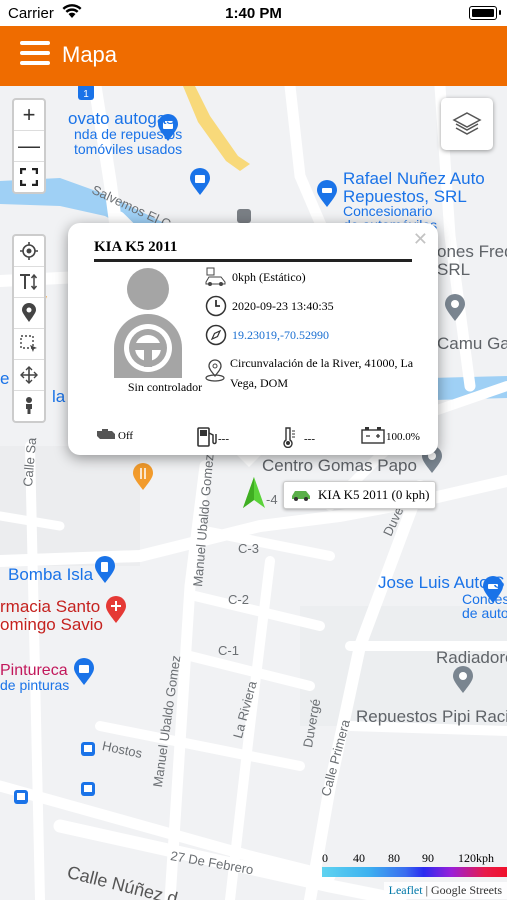  I want to click on zoom-controls: + —, so click(29, 146).